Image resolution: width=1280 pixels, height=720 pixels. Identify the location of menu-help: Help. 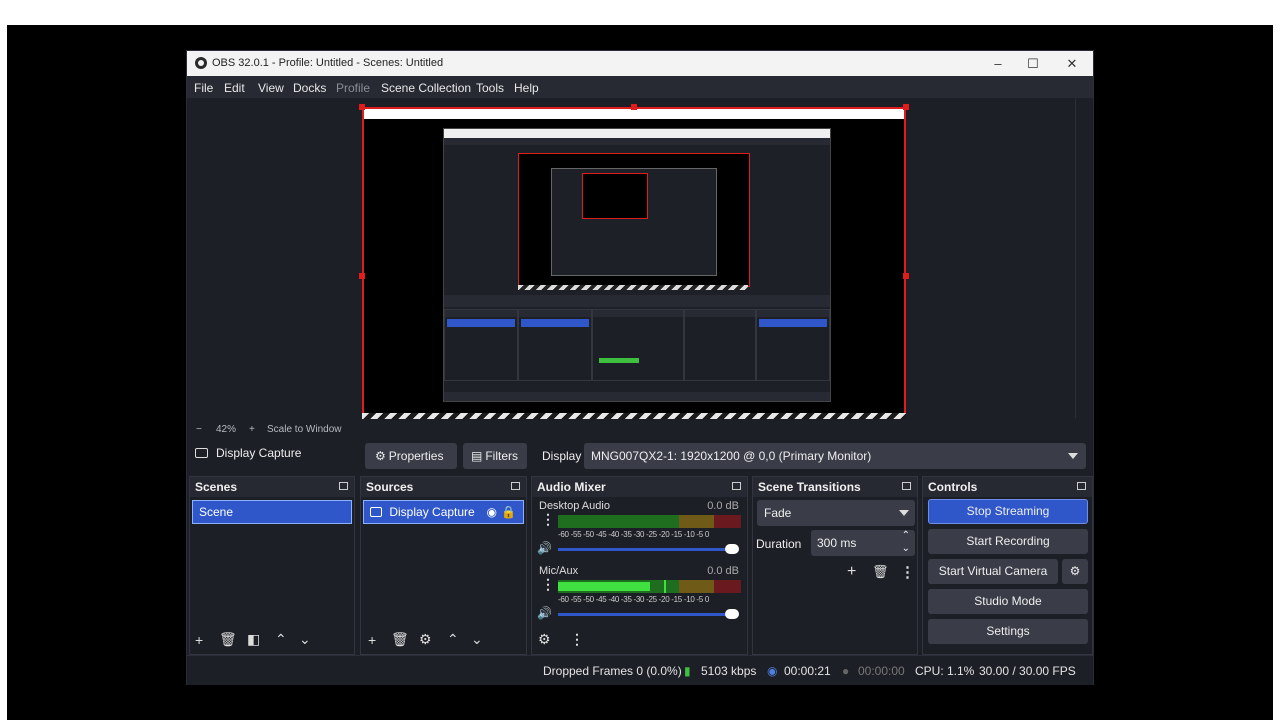
(526, 88).